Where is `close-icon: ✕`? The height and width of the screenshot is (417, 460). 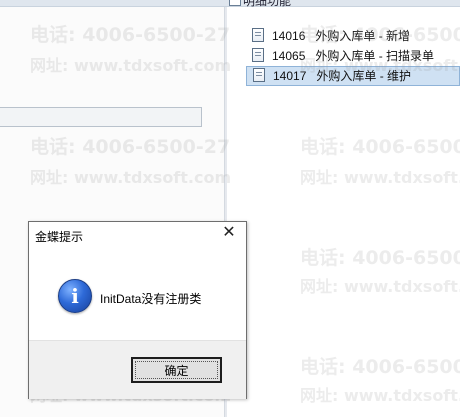
close-icon: ✕ is located at coordinates (229, 233).